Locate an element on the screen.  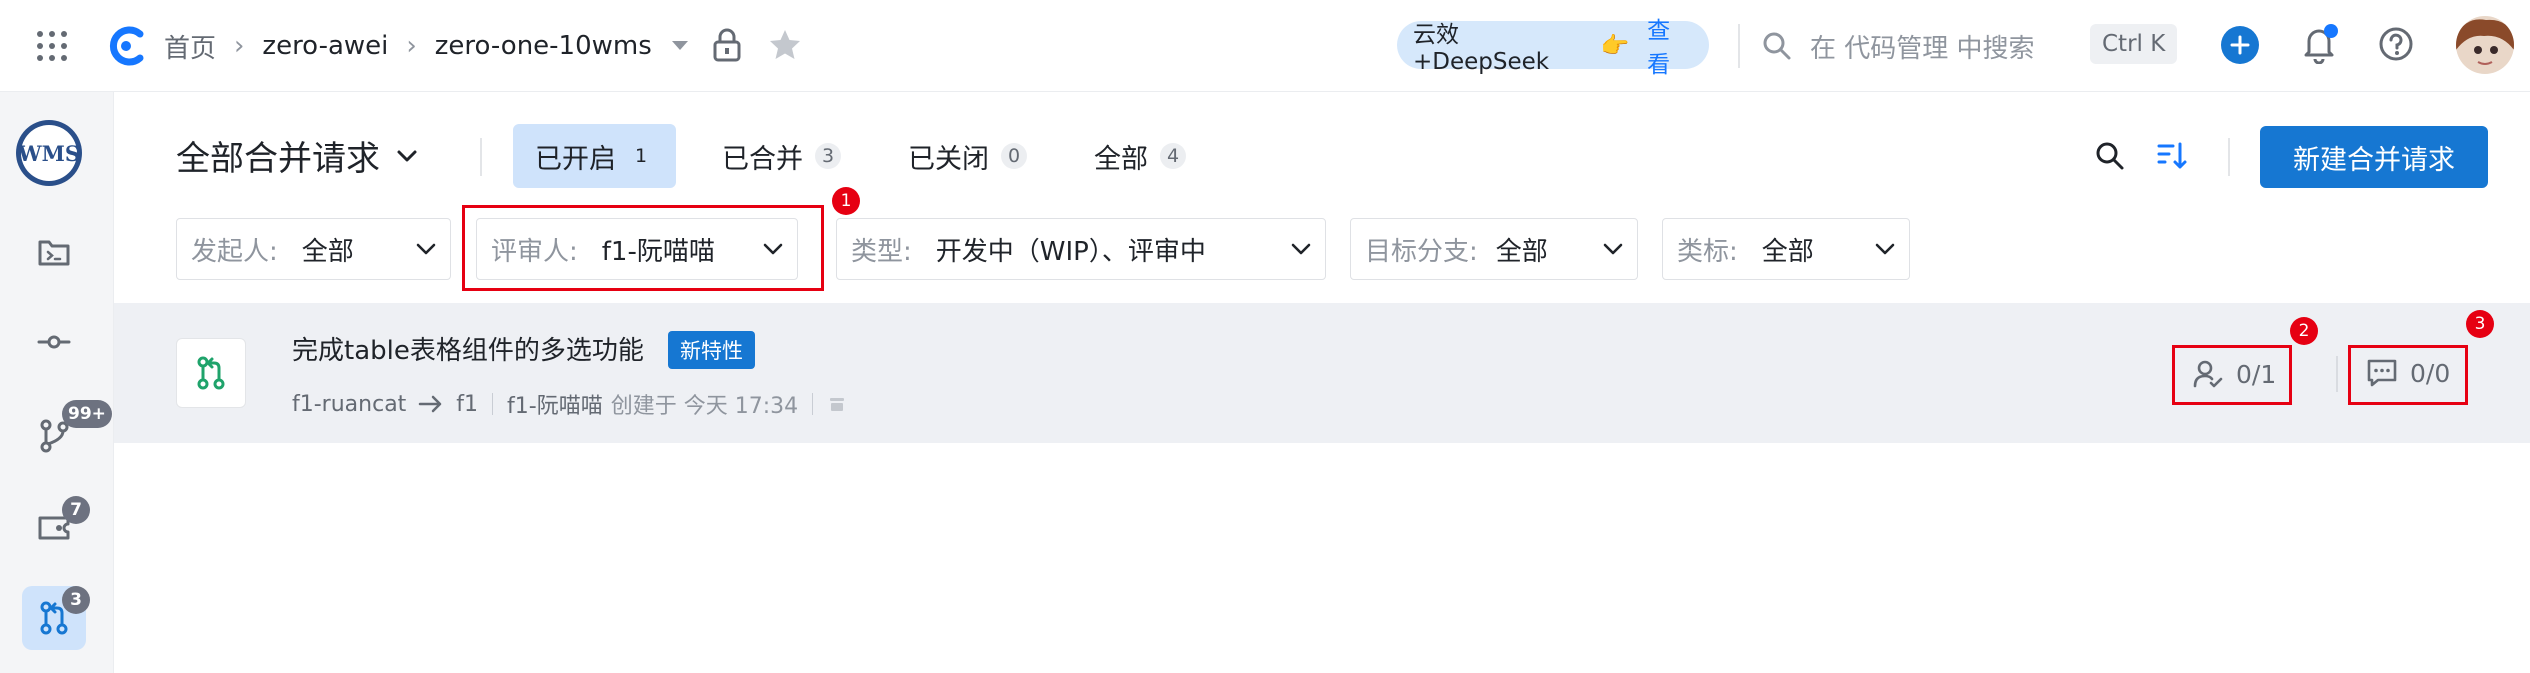
left-rail: WMS 99+ 7 3 is located at coordinates (57, 382).